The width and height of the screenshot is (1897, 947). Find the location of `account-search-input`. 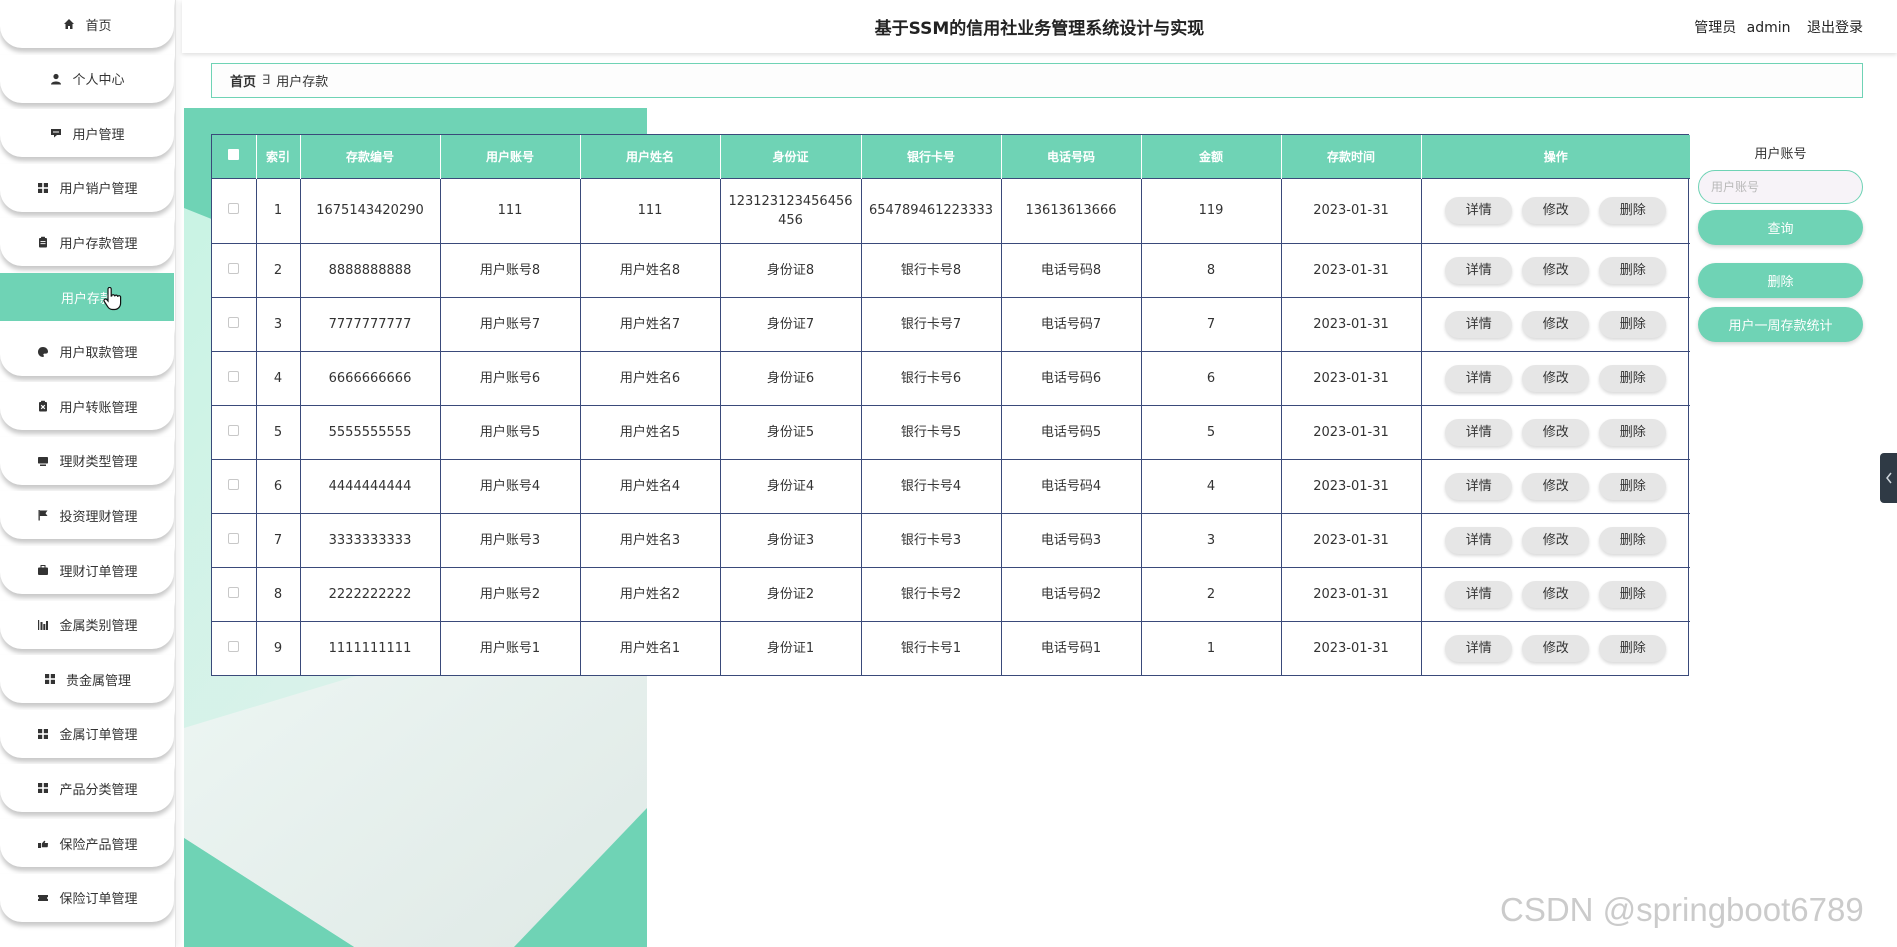

account-search-input is located at coordinates (1780, 187).